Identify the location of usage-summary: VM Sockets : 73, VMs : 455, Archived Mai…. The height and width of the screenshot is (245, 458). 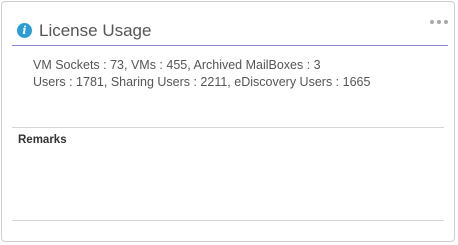
(201, 74).